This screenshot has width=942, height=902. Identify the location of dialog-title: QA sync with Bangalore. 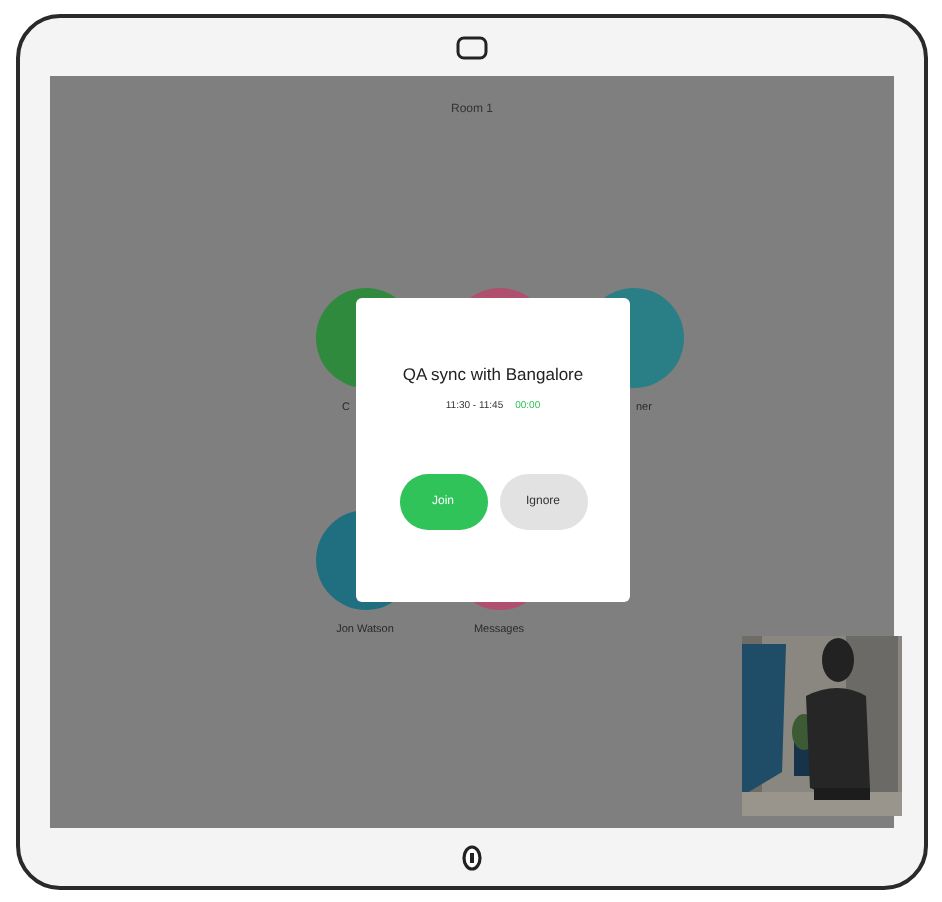
(493, 375).